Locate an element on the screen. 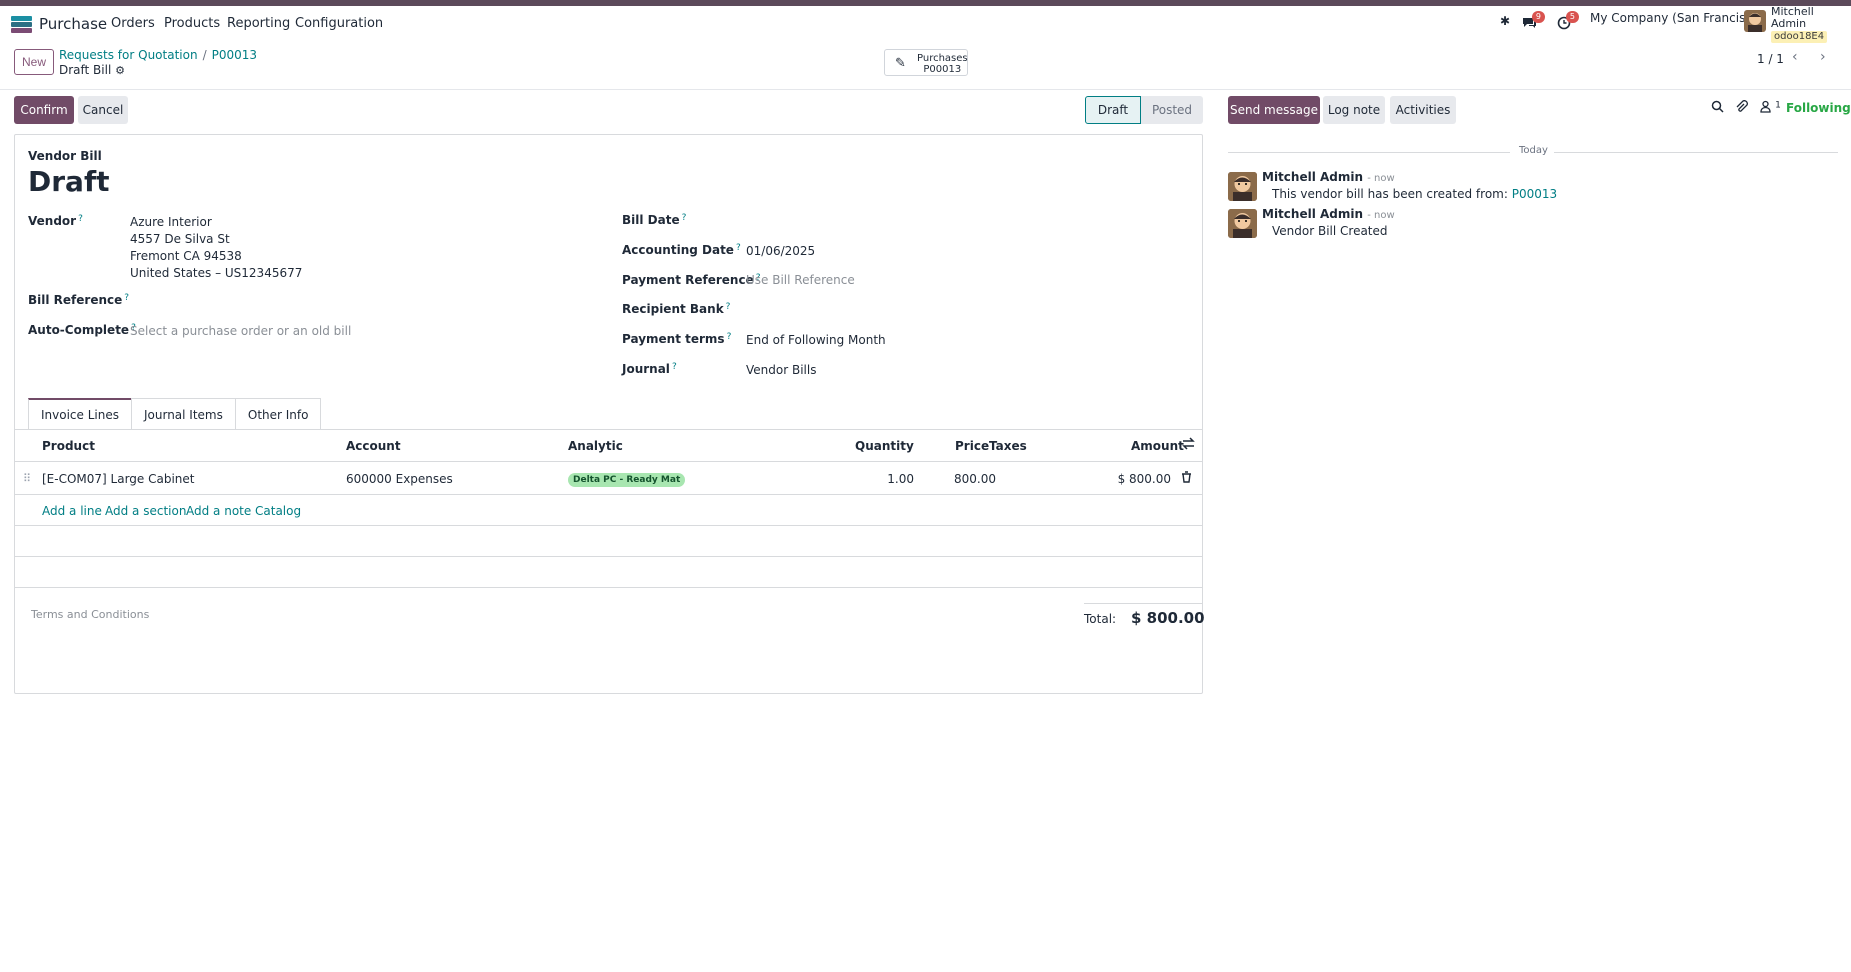 Image resolution: width=1851 pixels, height=972 pixels. user-menu: Mitchell Admin odoo18E4 is located at coordinates (1811, 24).